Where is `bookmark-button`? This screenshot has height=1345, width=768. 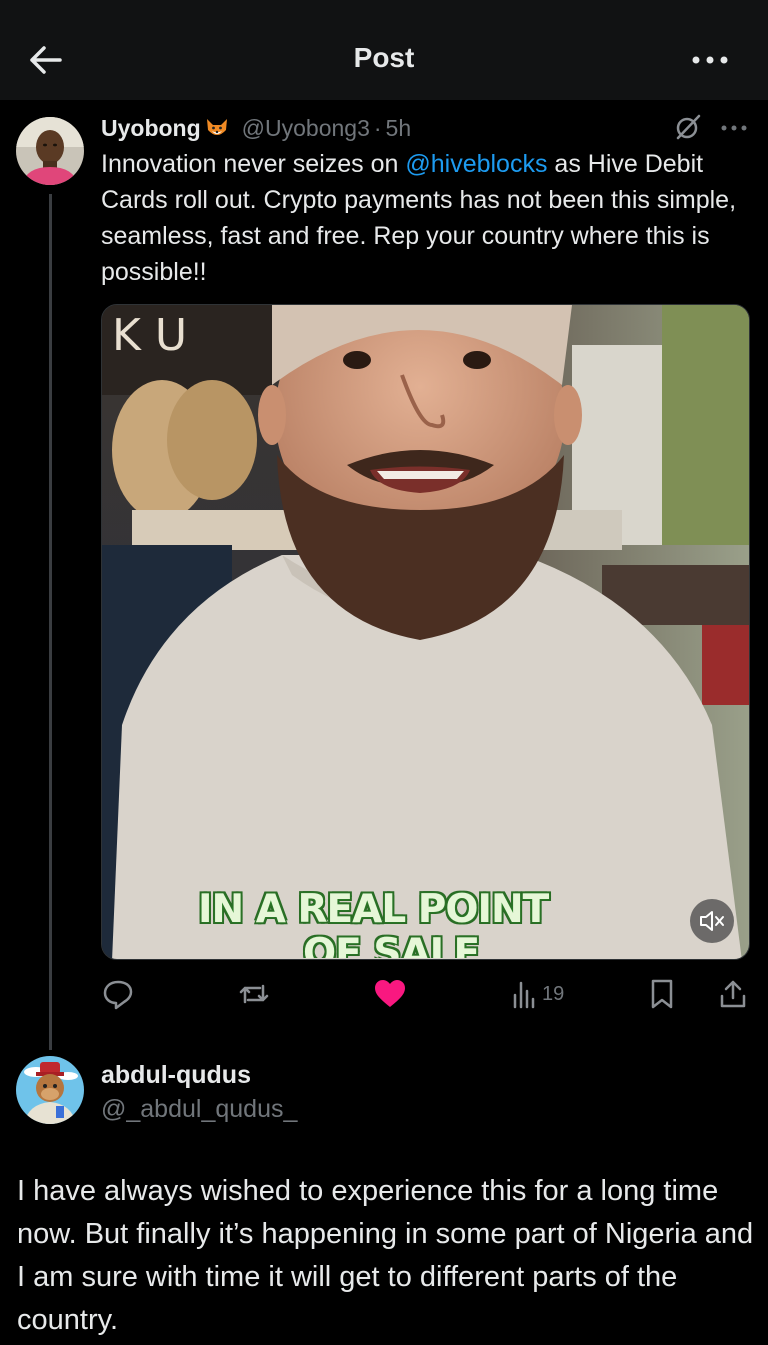
bookmark-button is located at coordinates (662, 994).